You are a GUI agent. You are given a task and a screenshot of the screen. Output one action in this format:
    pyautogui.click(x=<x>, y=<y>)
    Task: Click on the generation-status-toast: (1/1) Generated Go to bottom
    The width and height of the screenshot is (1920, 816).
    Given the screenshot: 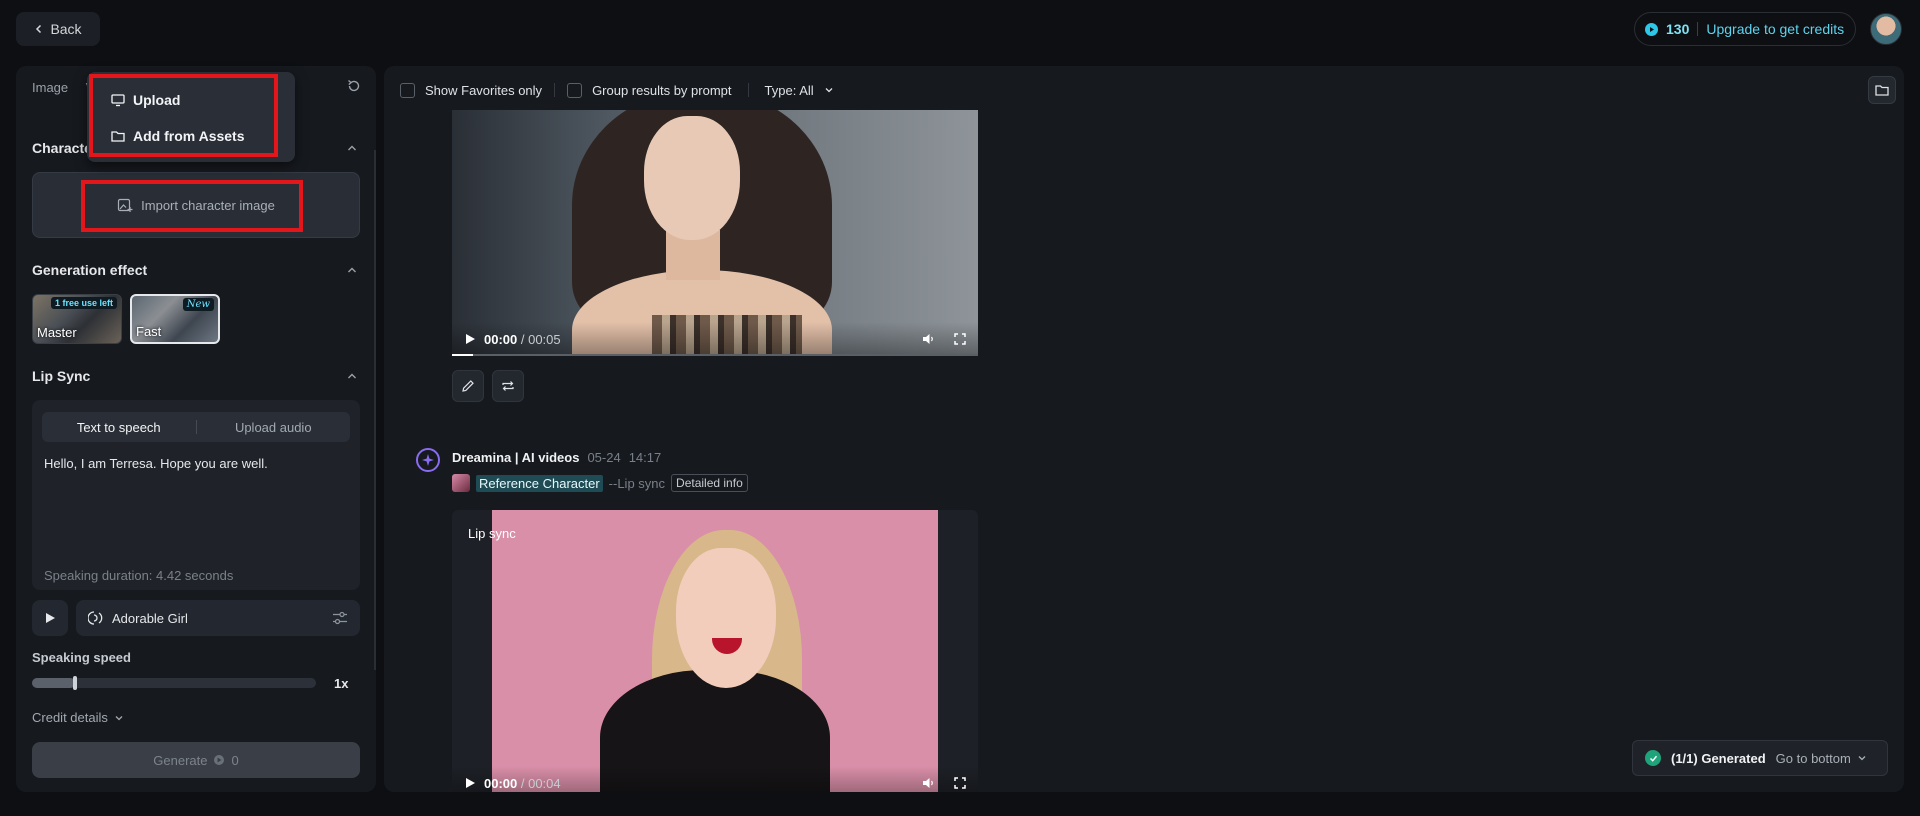 What is the action you would take?
    pyautogui.click(x=1760, y=758)
    